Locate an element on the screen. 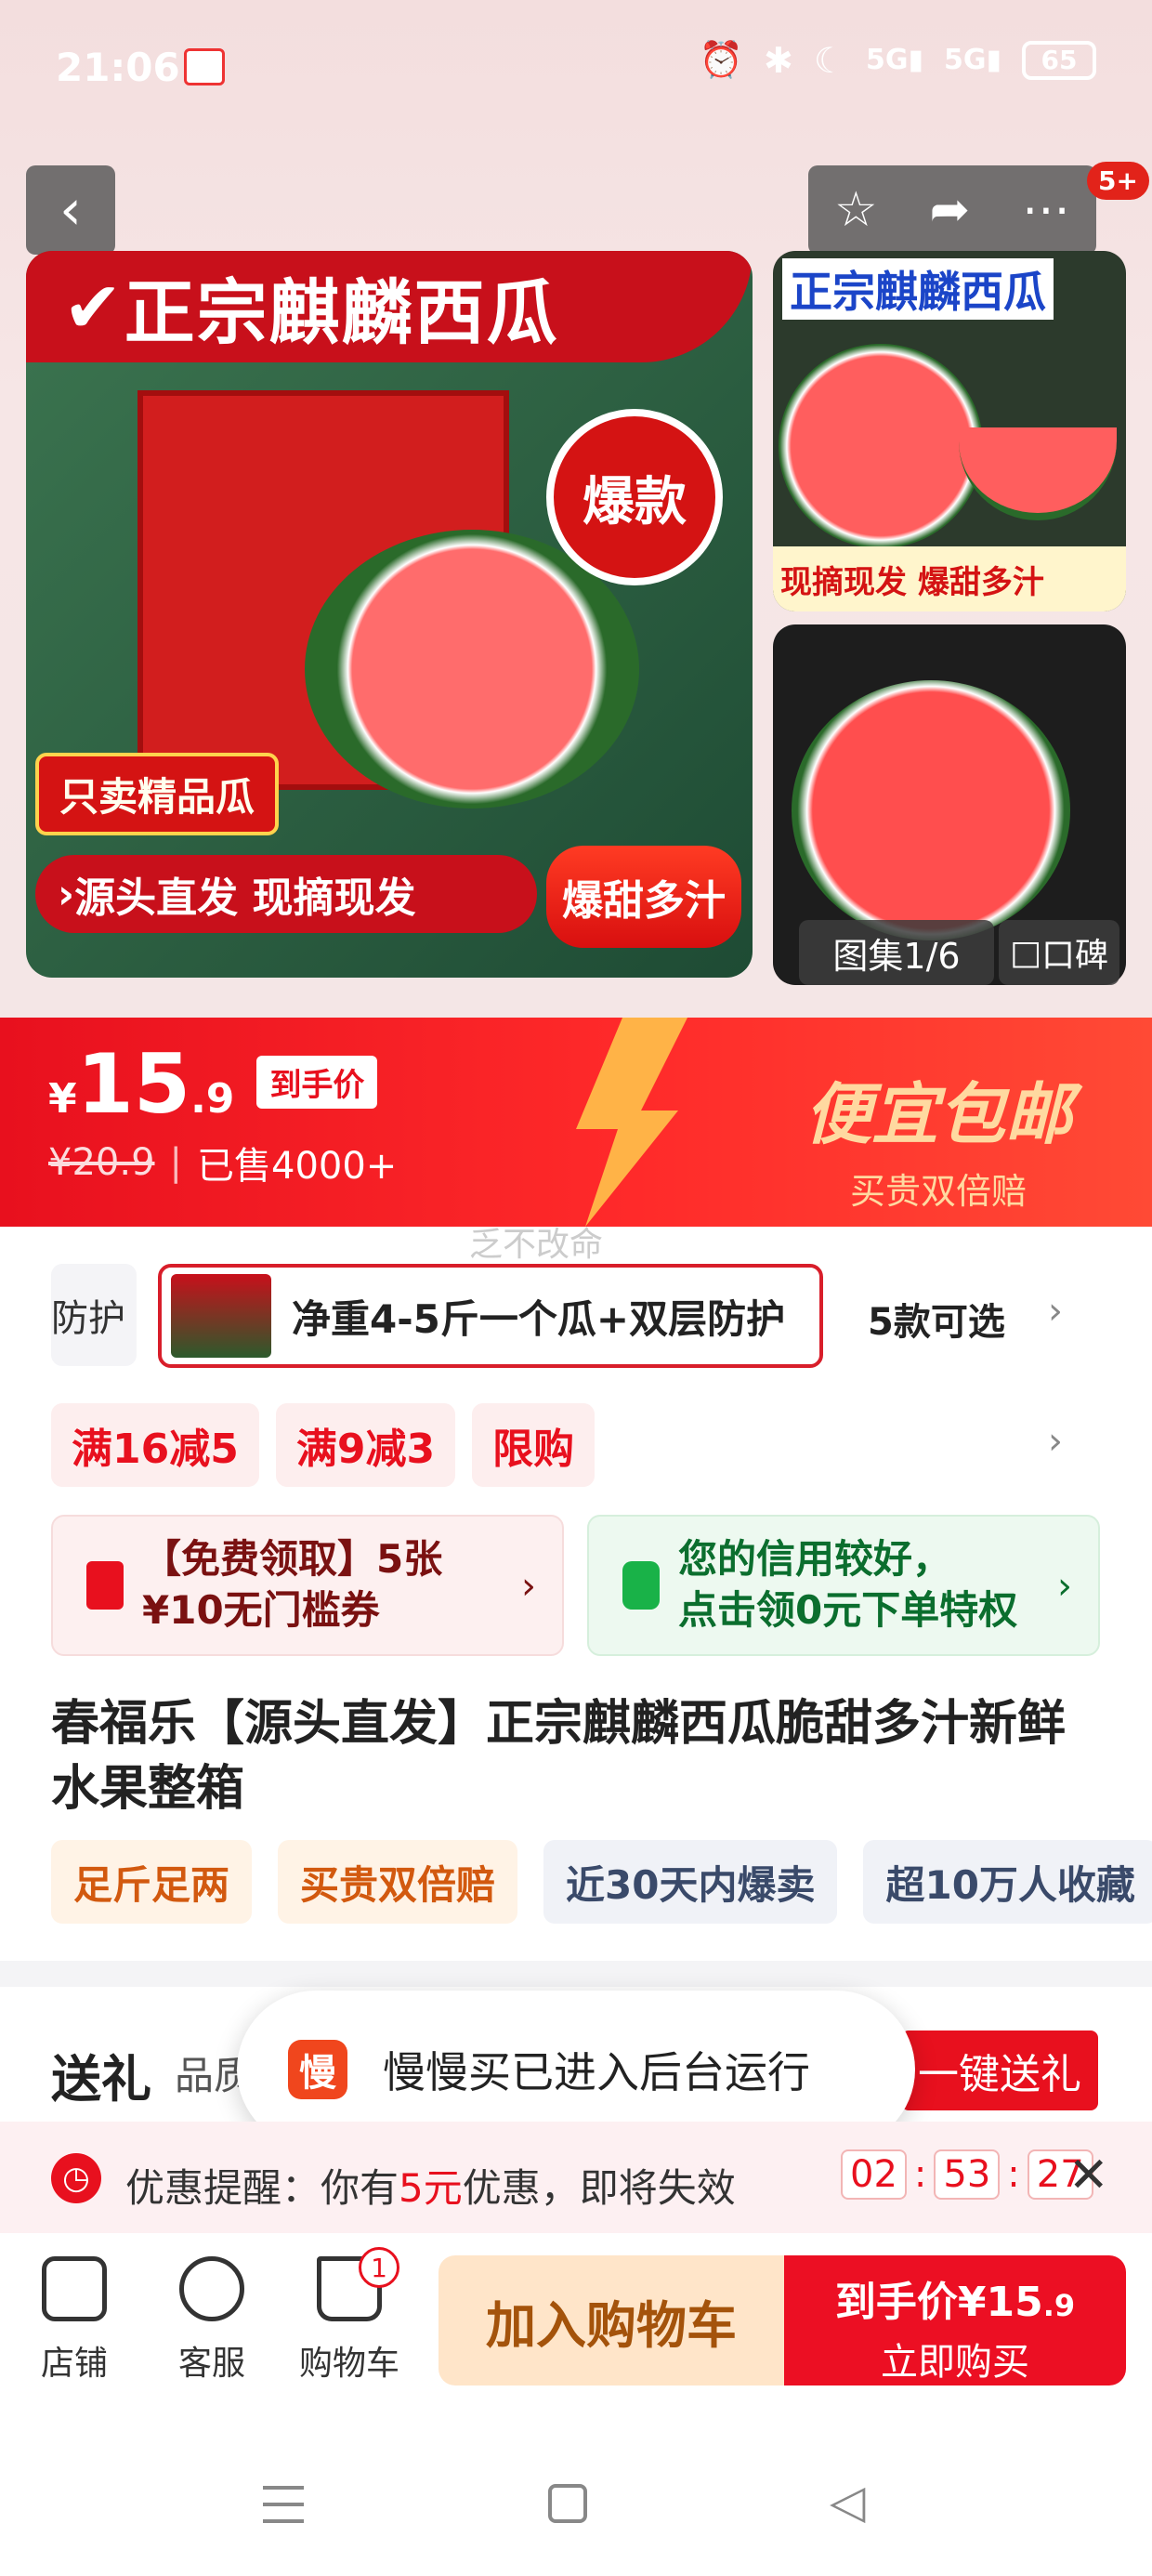 The image size is (1152, 2576). product-title: 春福乐【源头直发】正宗麒麟西瓜脆甜多汁新鲜水果整箱 is located at coordinates (559, 1757).